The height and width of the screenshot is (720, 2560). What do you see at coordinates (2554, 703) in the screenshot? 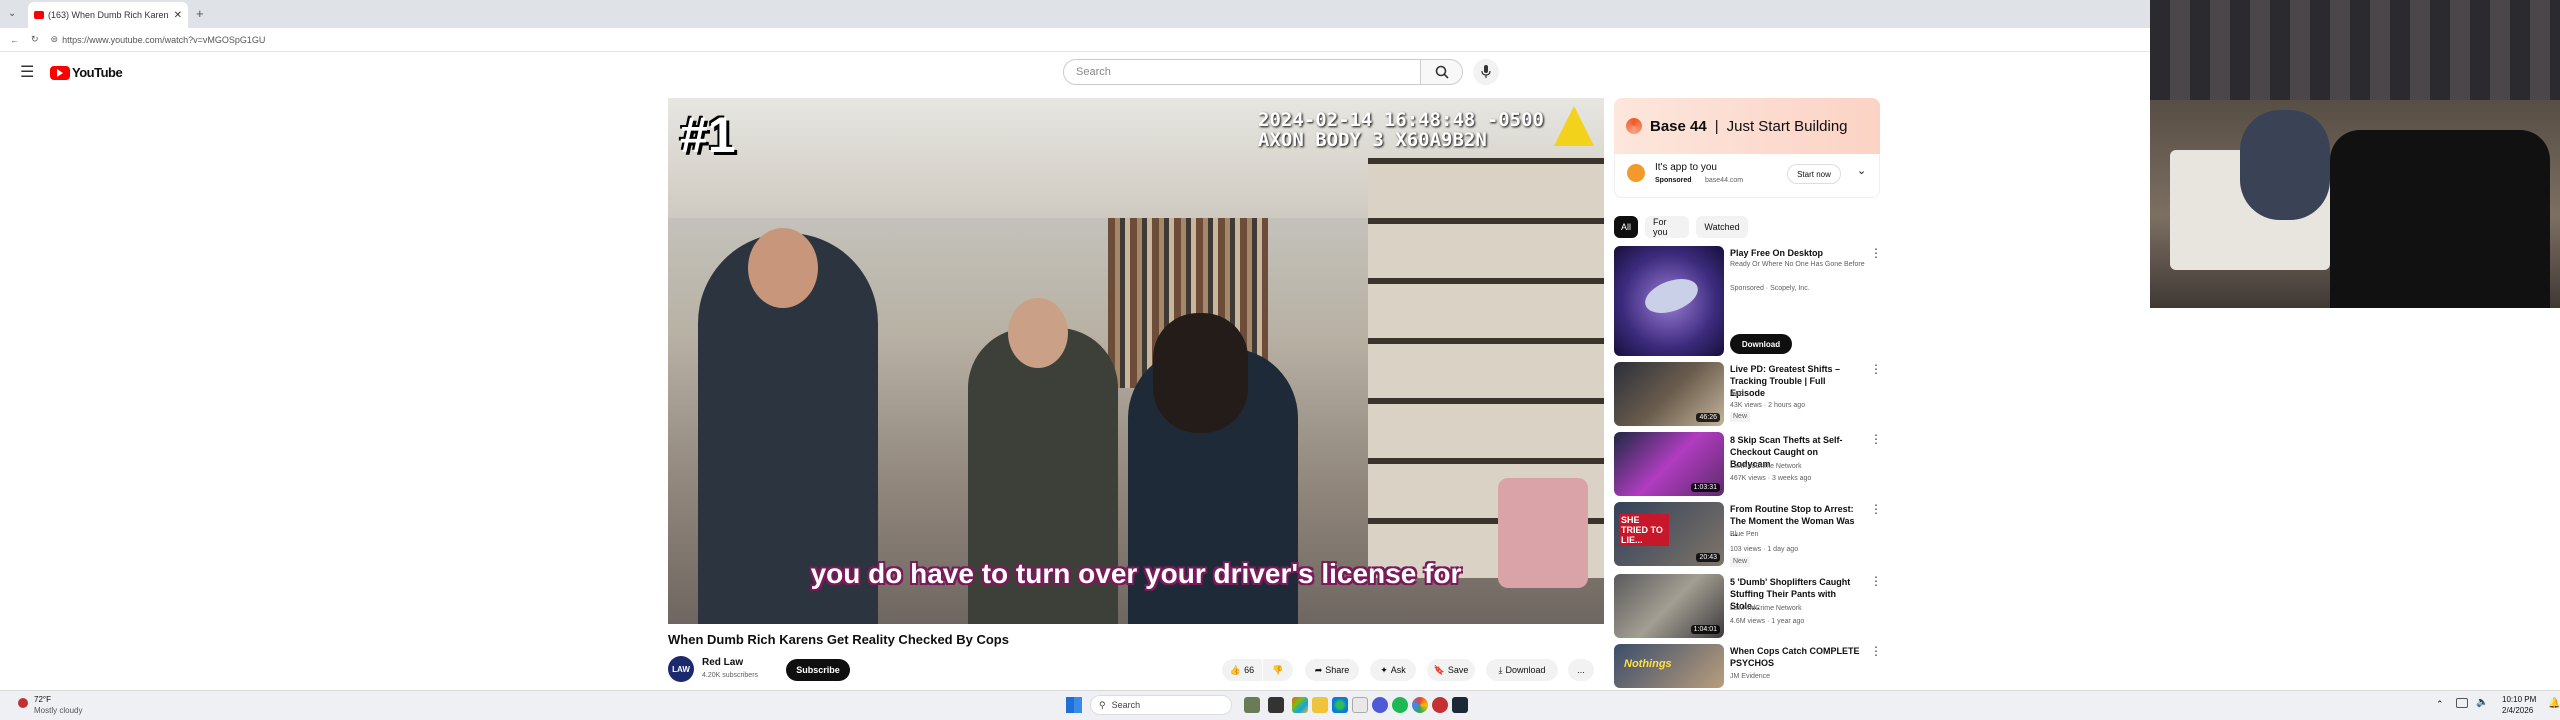
I see `notifications-icon: 🔔` at bounding box center [2554, 703].